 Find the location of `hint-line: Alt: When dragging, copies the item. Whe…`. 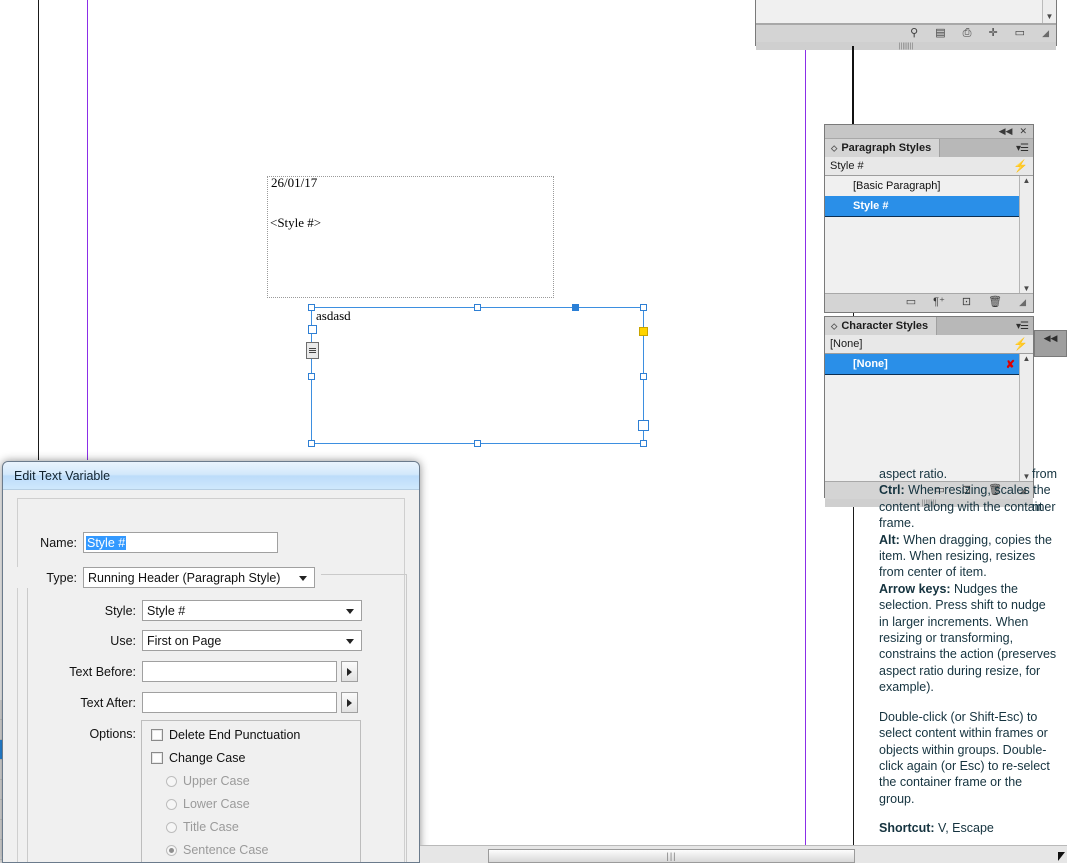

hint-line: Alt: When dragging, copies the item. Whe… is located at coordinates (968, 556).